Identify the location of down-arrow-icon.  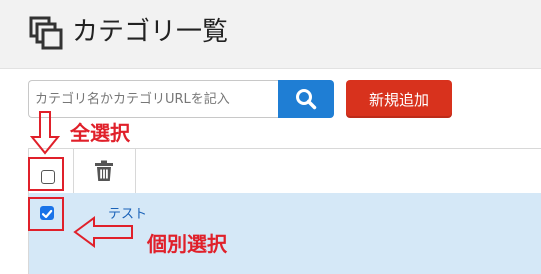
(45, 133).